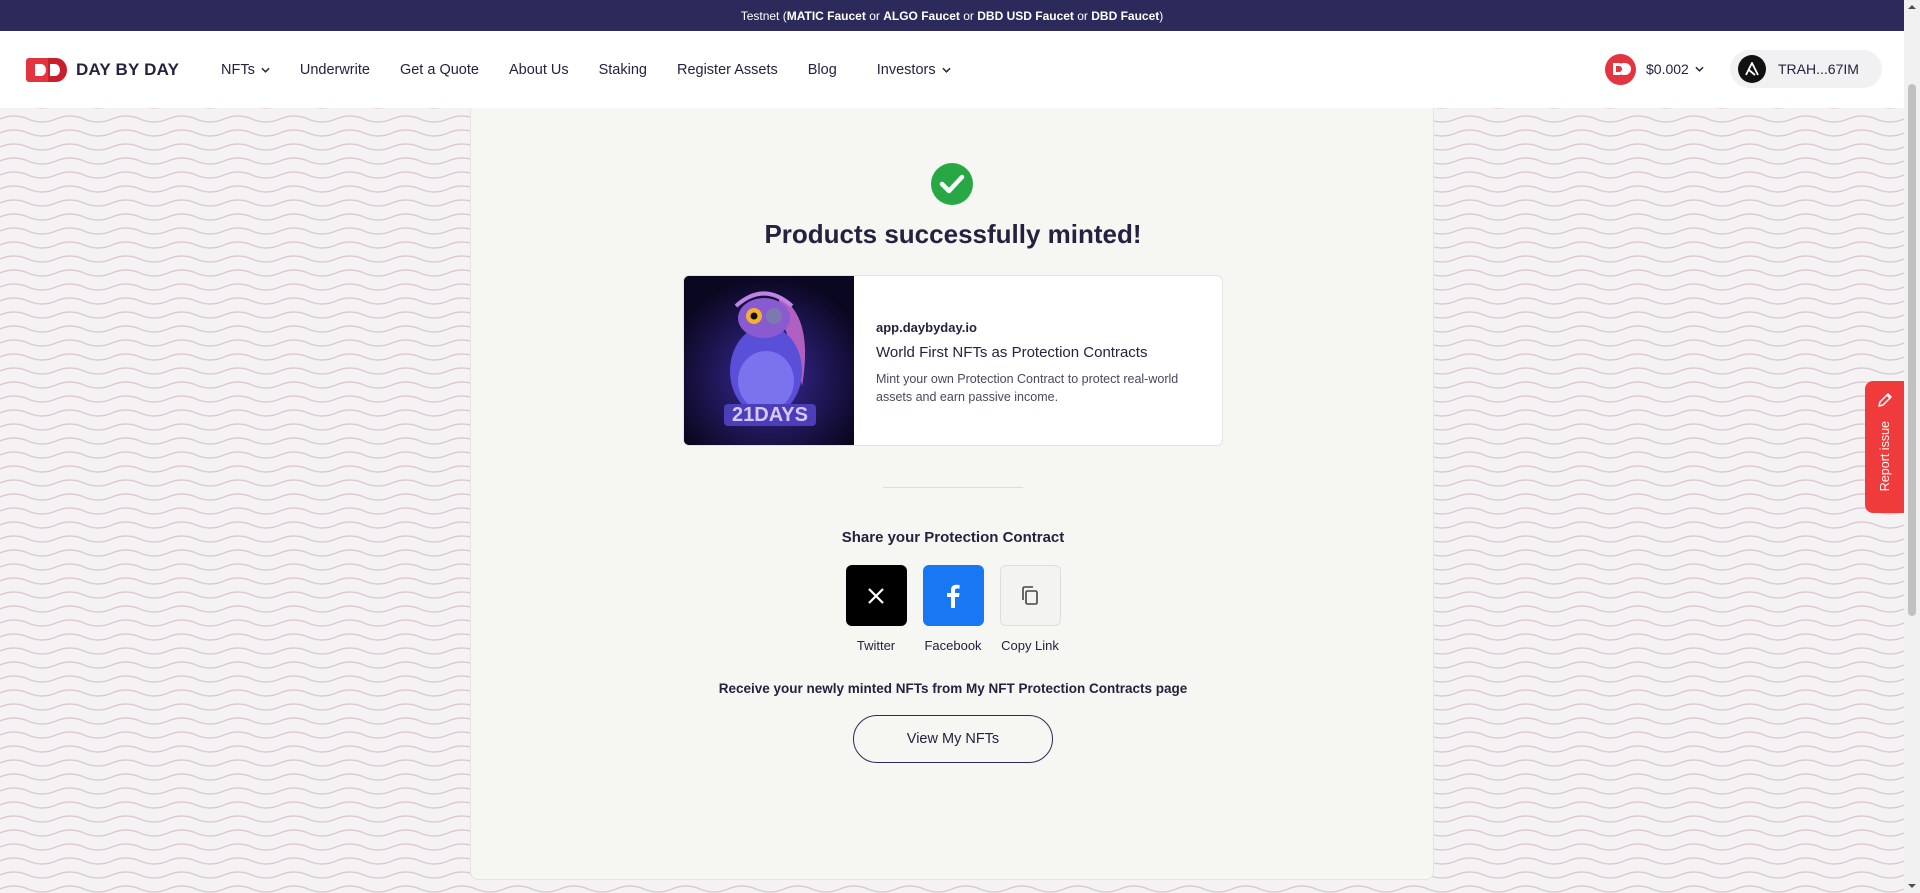  I want to click on check-circle-icon, so click(952, 184).